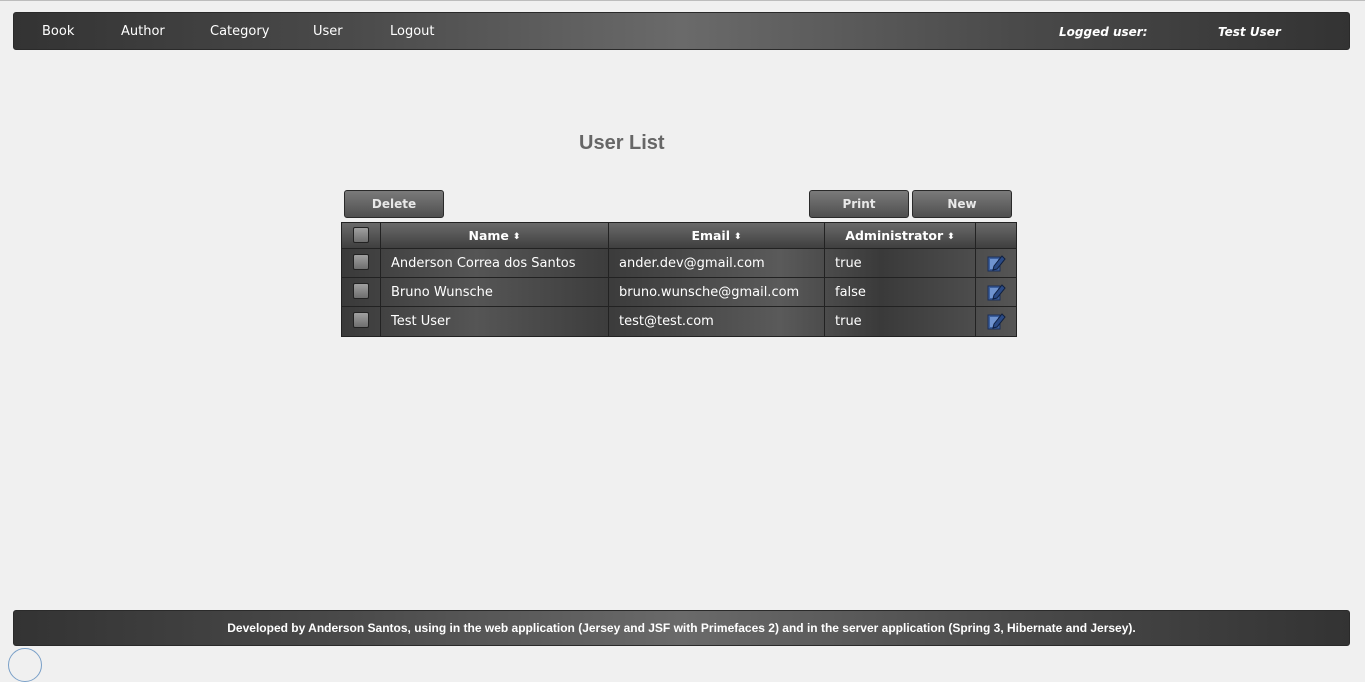 Image resolution: width=1365 pixels, height=682 pixels. I want to click on header-actions, so click(996, 235).